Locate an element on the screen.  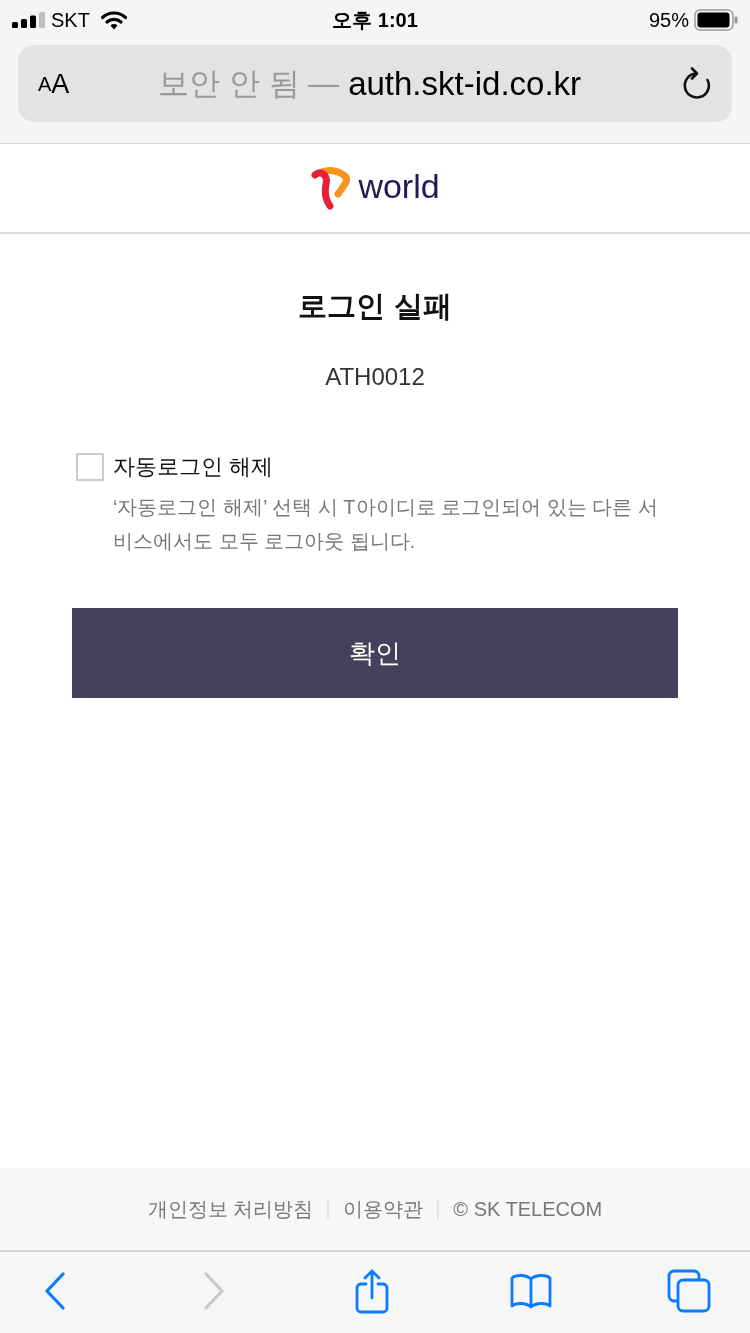
copyright-text: © SK TELECOM is located at coordinates (528, 1209).